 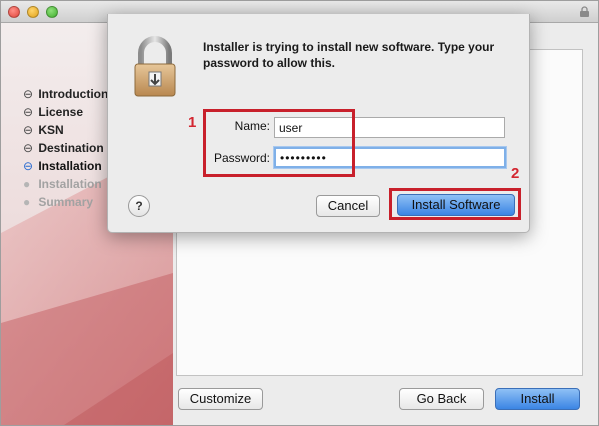 I want to click on step-label: License, so click(x=61, y=112).